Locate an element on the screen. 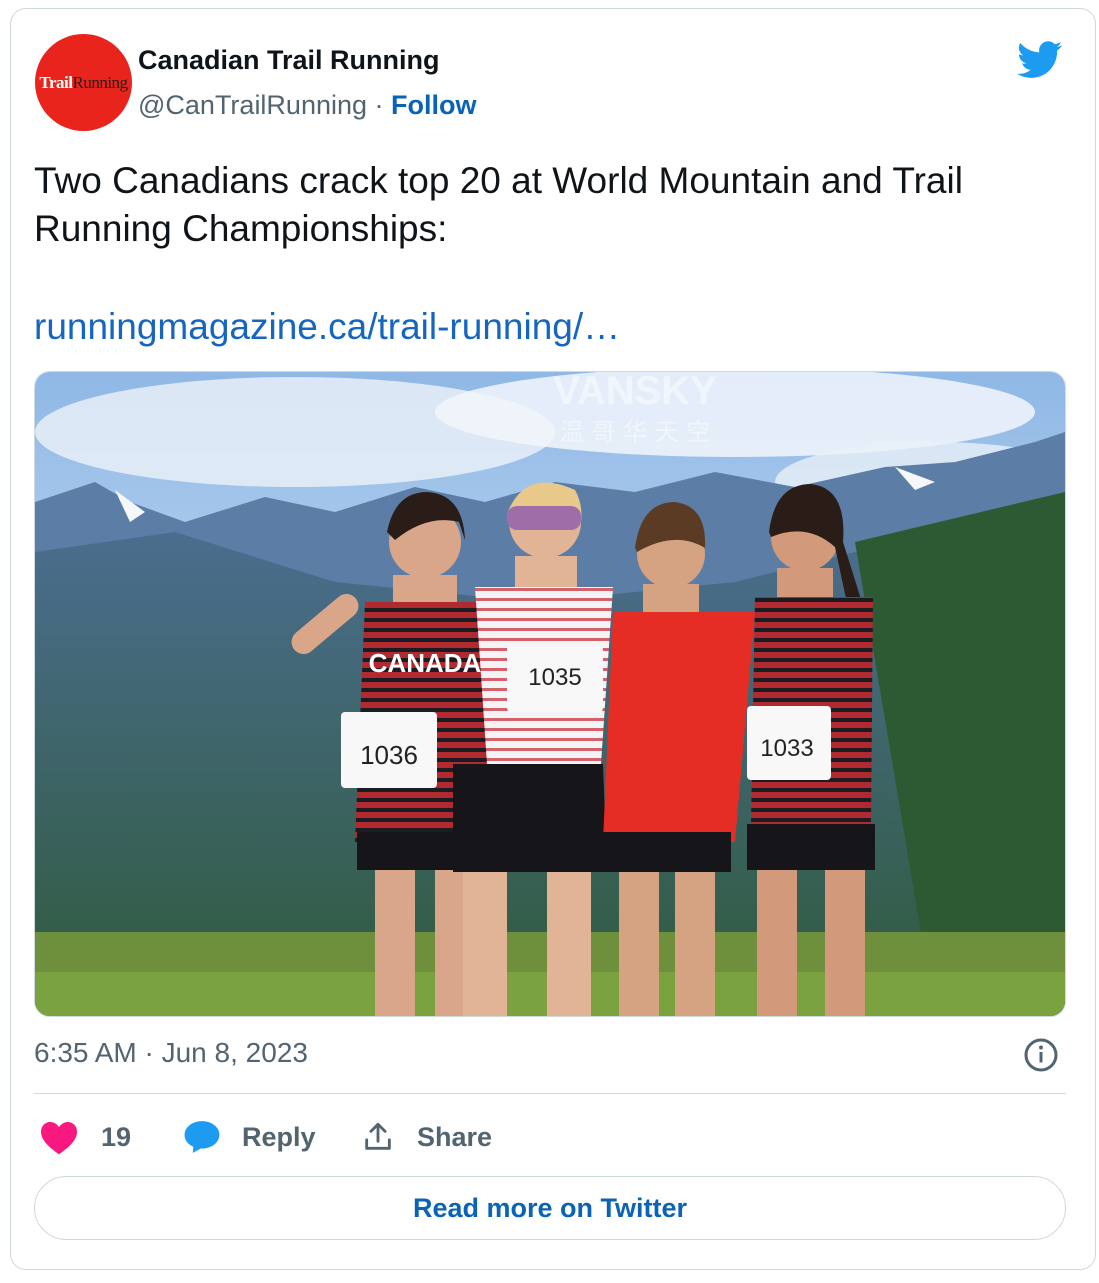  share-label: Share is located at coordinates (455, 1136).